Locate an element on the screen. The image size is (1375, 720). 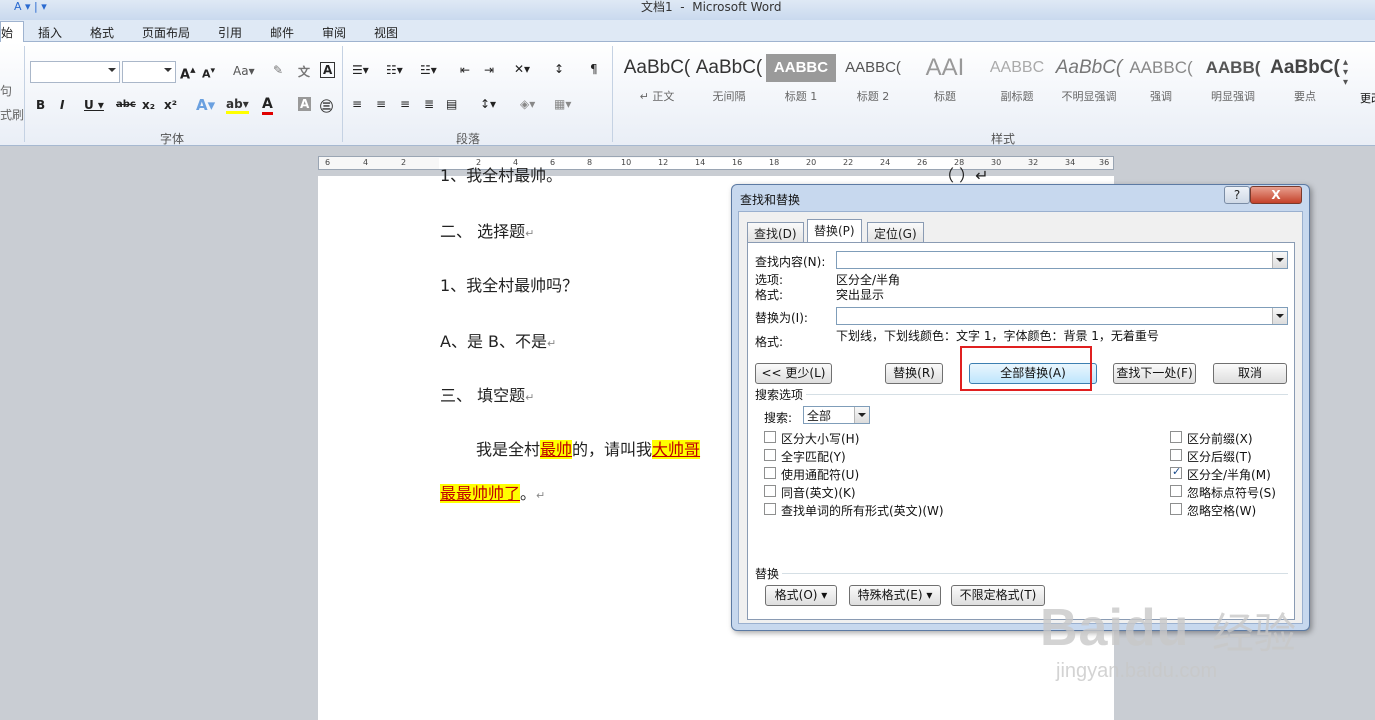
find-label: 查找内容(N): is located at coordinates (790, 262).